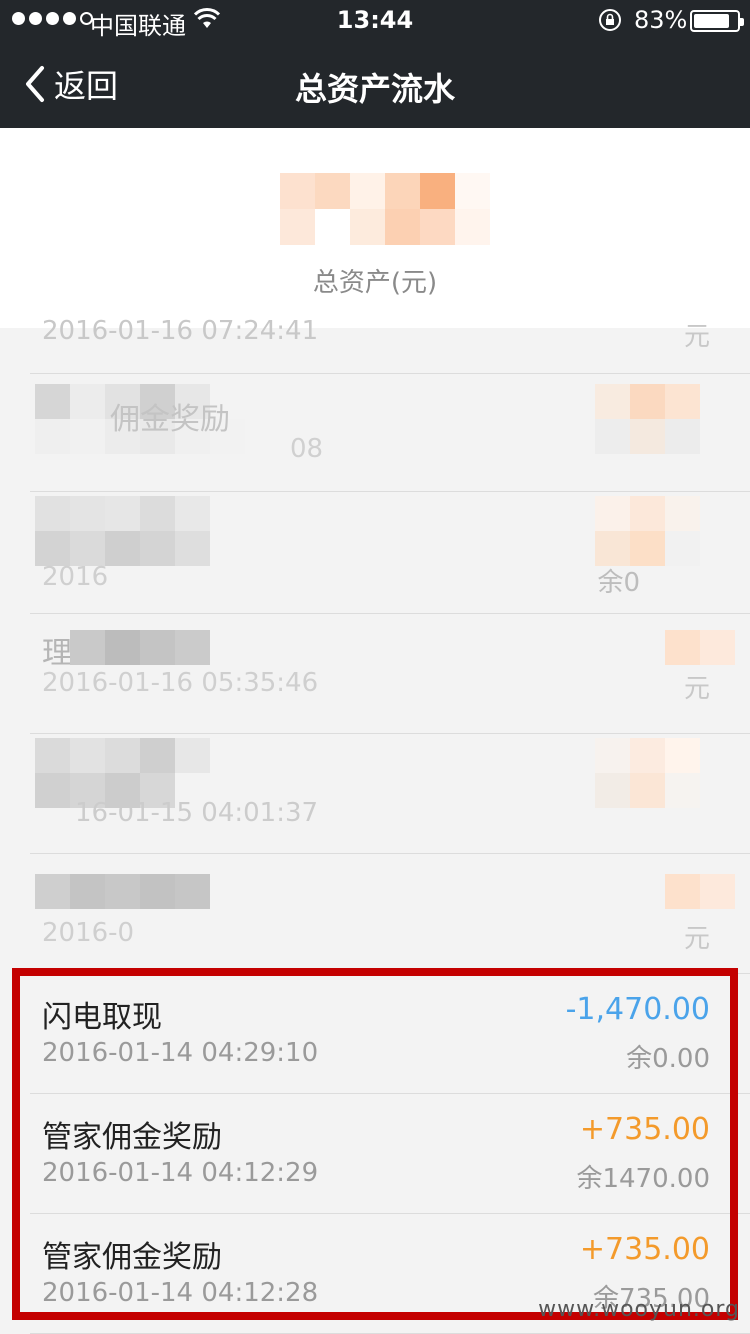  What do you see at coordinates (610, 20) in the screenshot?
I see `rotation-lock-icon` at bounding box center [610, 20].